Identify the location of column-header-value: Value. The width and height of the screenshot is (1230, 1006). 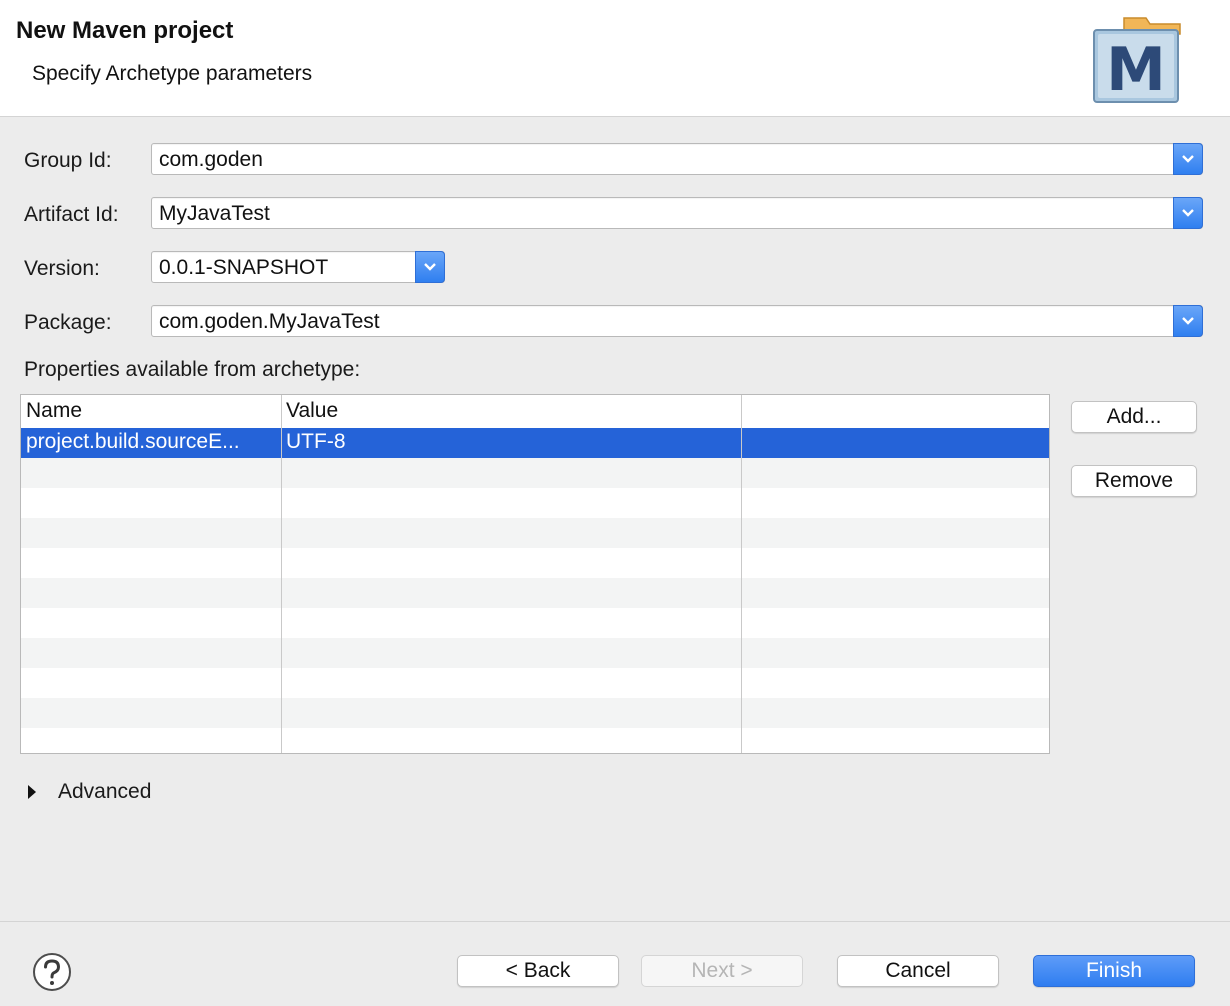
(312, 411).